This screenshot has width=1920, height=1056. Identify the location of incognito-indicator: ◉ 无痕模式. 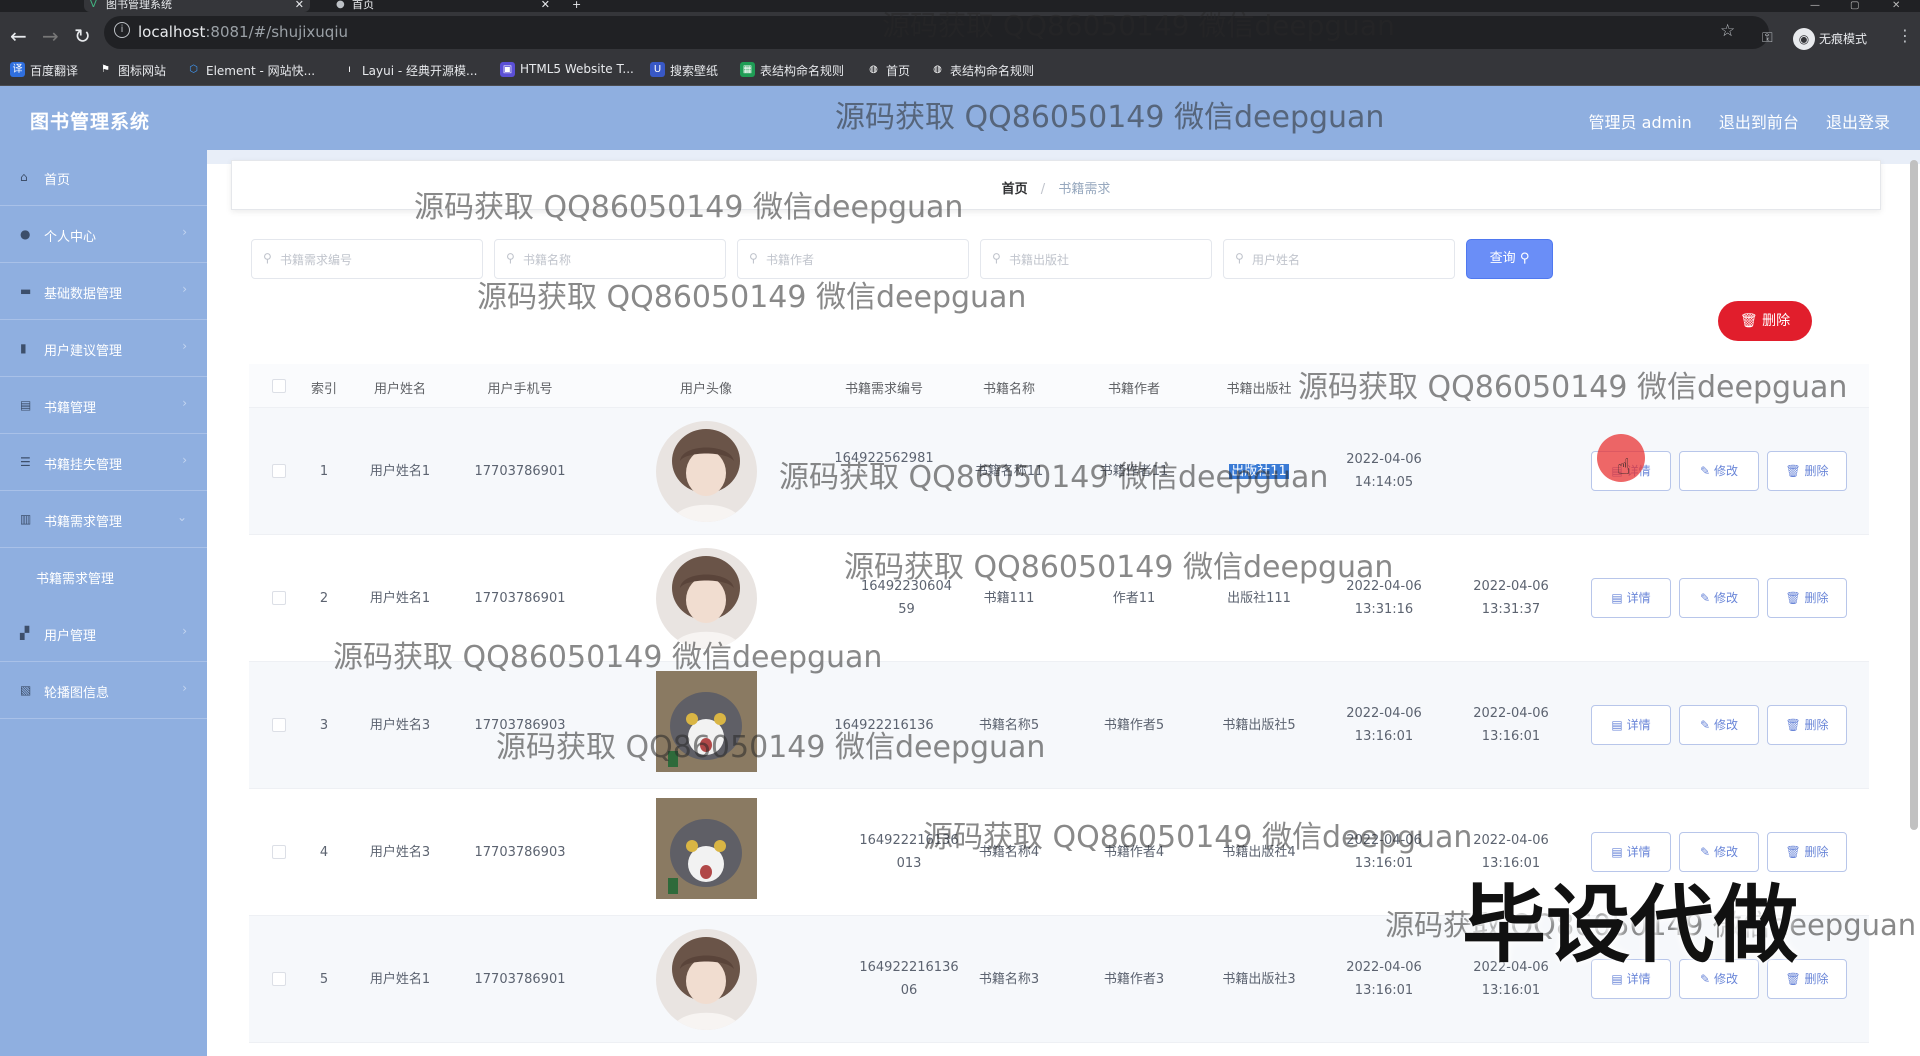
(1830, 39).